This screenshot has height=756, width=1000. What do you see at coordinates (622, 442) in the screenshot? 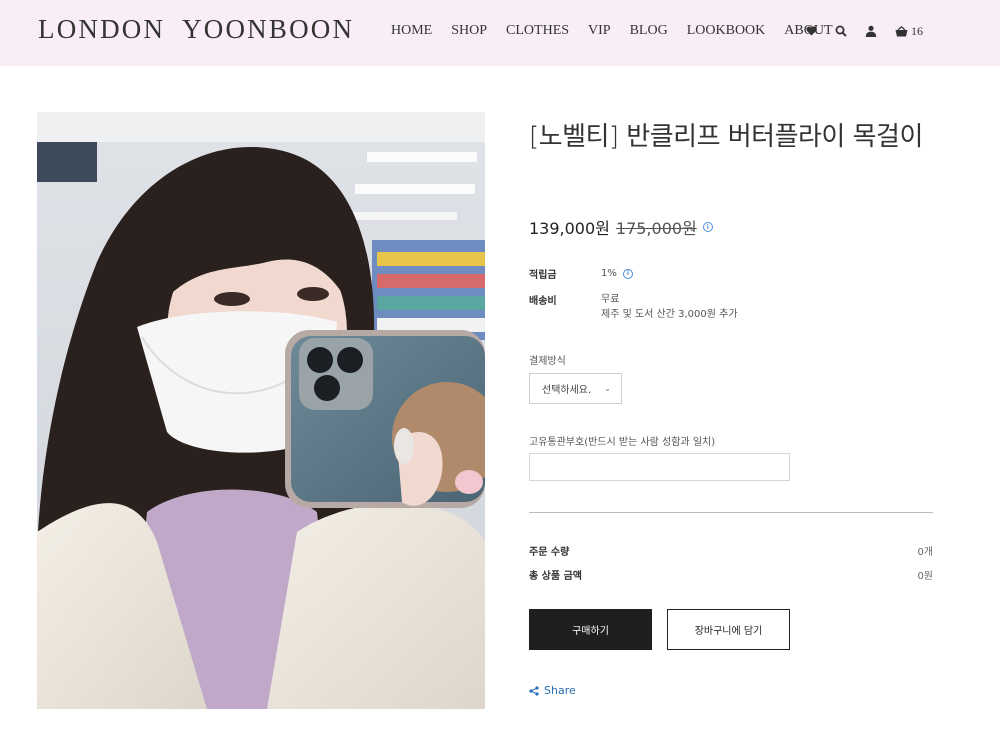
I see `customs-label: 고유통관부호(반드시 받는 사람 성함과 일치)` at bounding box center [622, 442].